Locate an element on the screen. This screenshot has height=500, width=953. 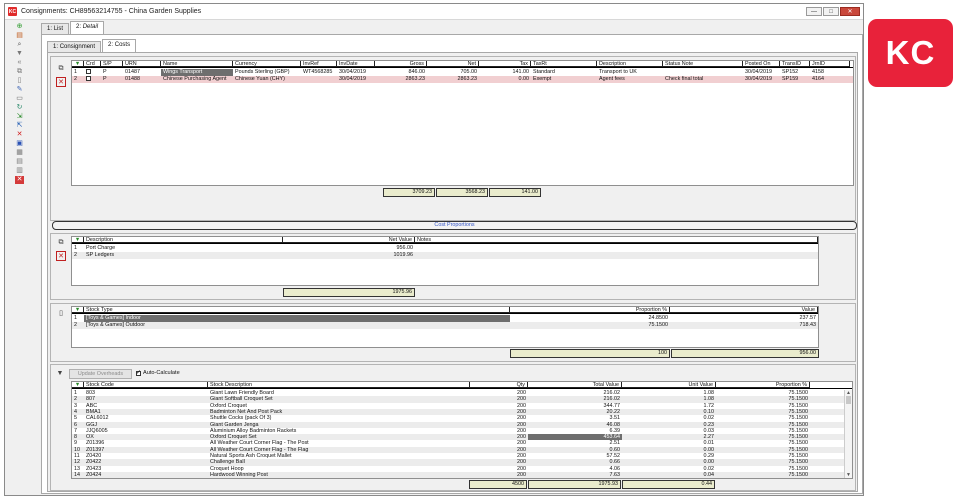
copy-icon: ⧉ is located at coordinates (19, 72).